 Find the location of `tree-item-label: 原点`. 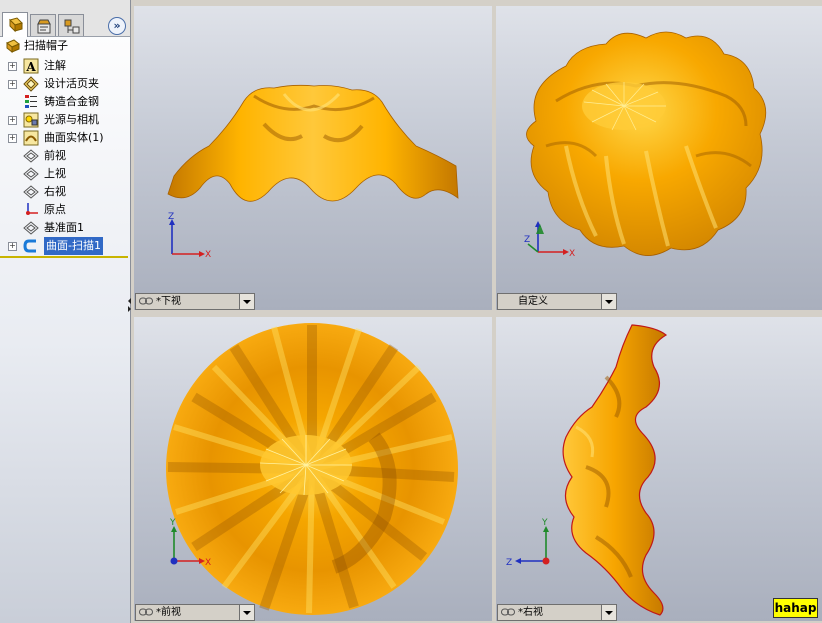

tree-item-label: 原点 is located at coordinates (55, 209).